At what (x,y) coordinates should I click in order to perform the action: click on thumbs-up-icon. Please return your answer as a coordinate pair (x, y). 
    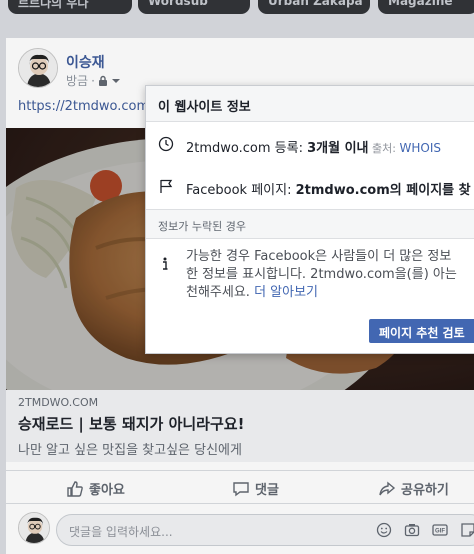
    Looking at the image, I should click on (75, 488).